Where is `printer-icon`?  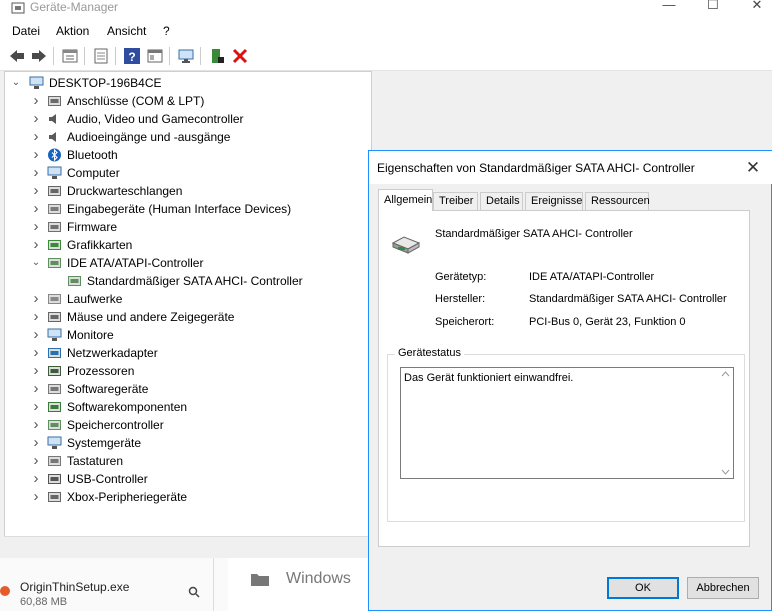
printer-icon is located at coordinates (54, 191).